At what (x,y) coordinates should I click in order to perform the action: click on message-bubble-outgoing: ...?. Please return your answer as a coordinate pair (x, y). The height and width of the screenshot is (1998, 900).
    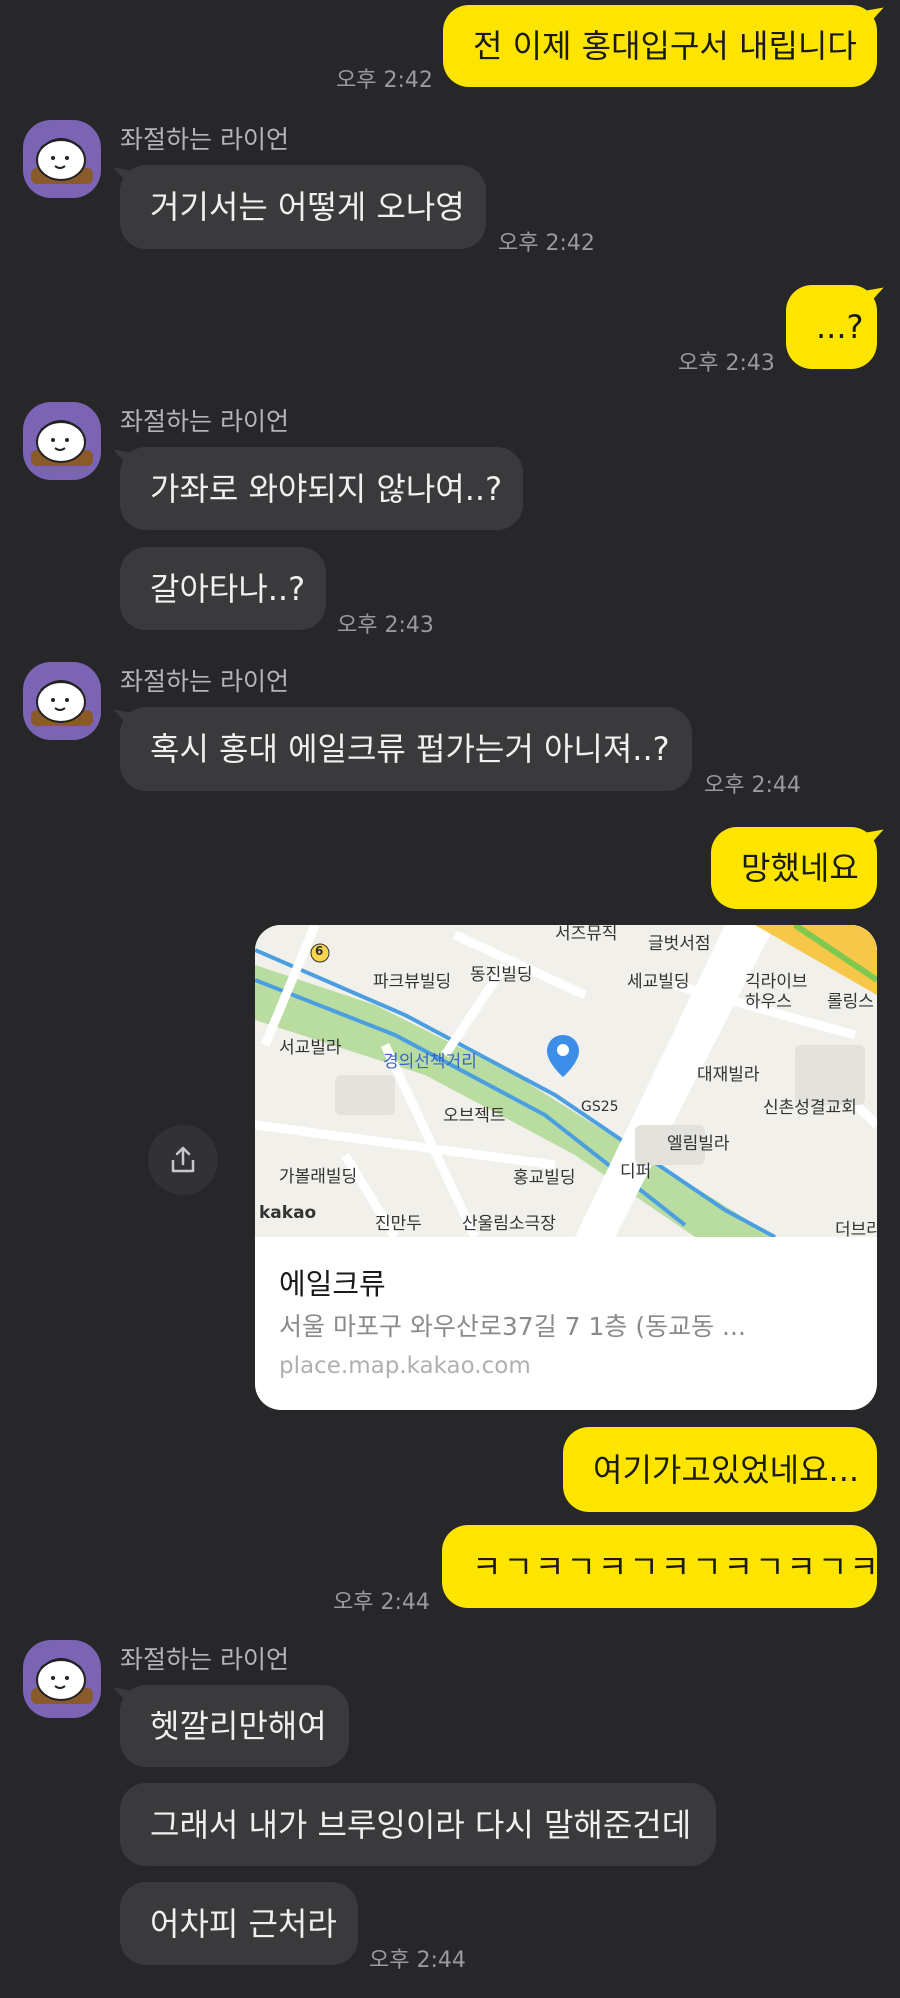
    Looking at the image, I should click on (831, 327).